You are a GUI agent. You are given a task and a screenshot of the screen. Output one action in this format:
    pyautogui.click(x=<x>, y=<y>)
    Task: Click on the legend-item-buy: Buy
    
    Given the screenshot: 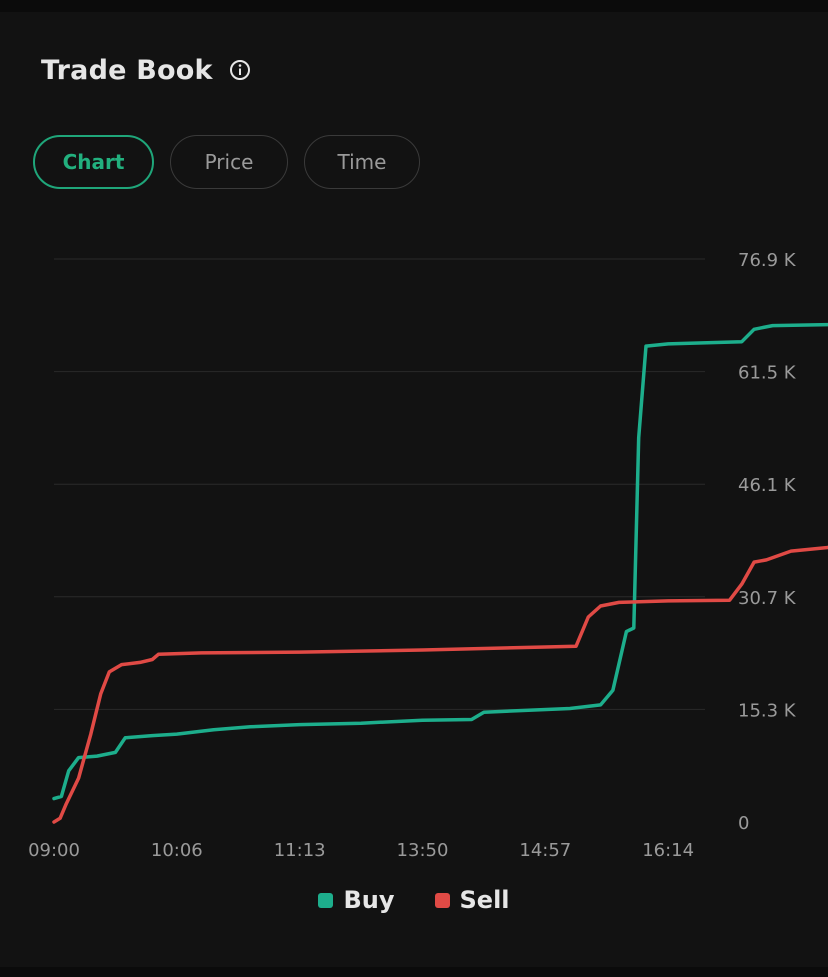 What is the action you would take?
    pyautogui.click(x=356, y=900)
    